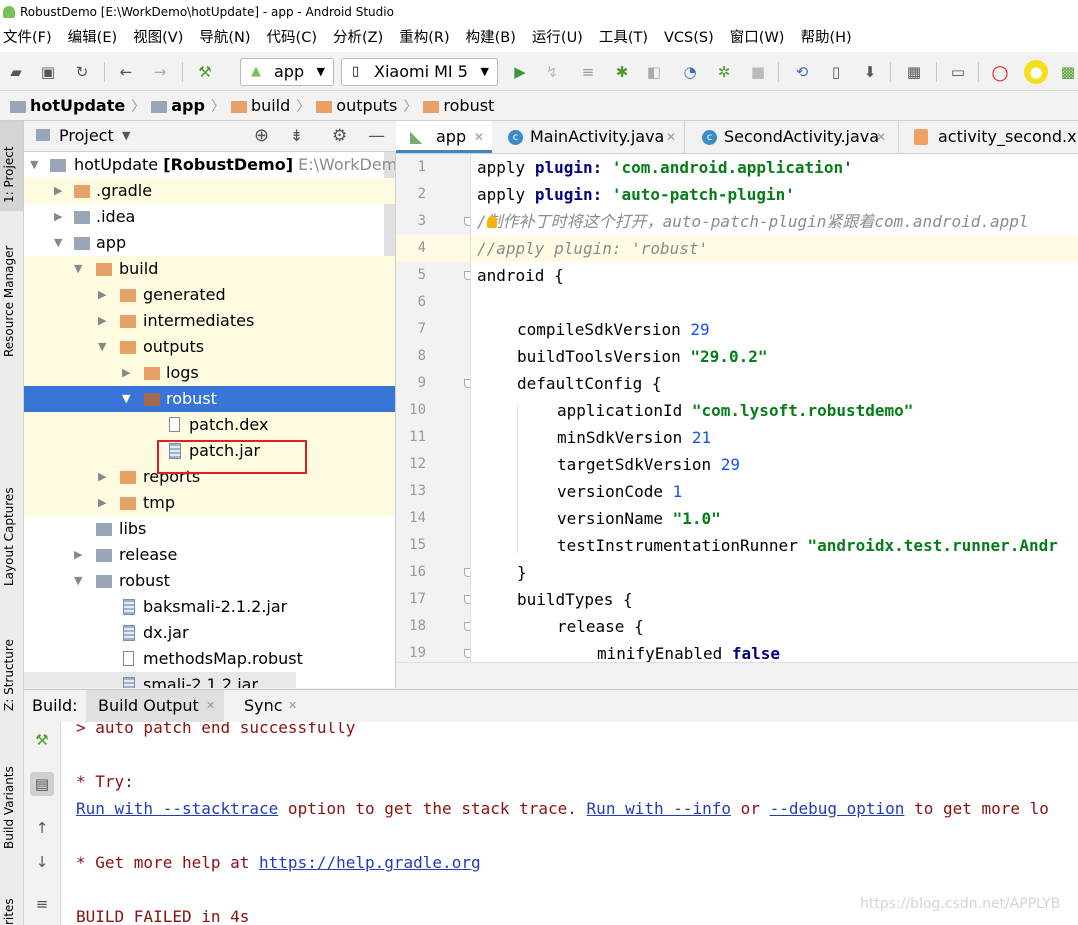 This screenshot has width=1078, height=925. What do you see at coordinates (659, 808) in the screenshot?
I see `link-info: Run with --info` at bounding box center [659, 808].